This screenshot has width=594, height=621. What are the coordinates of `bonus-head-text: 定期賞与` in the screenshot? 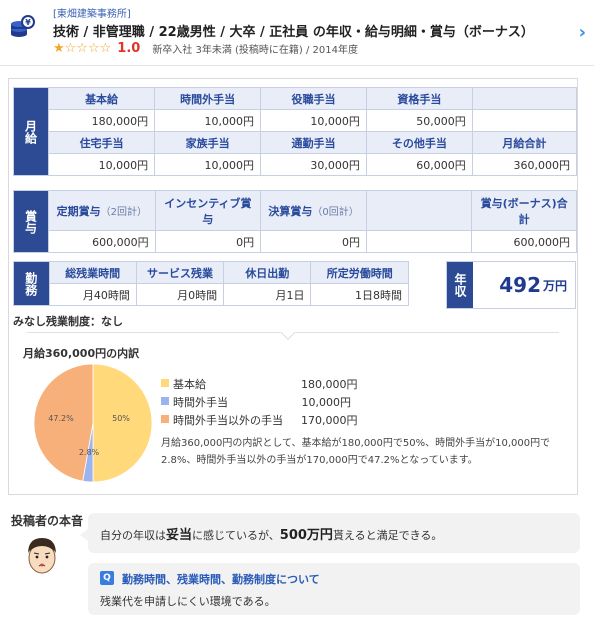 It's located at (78, 211).